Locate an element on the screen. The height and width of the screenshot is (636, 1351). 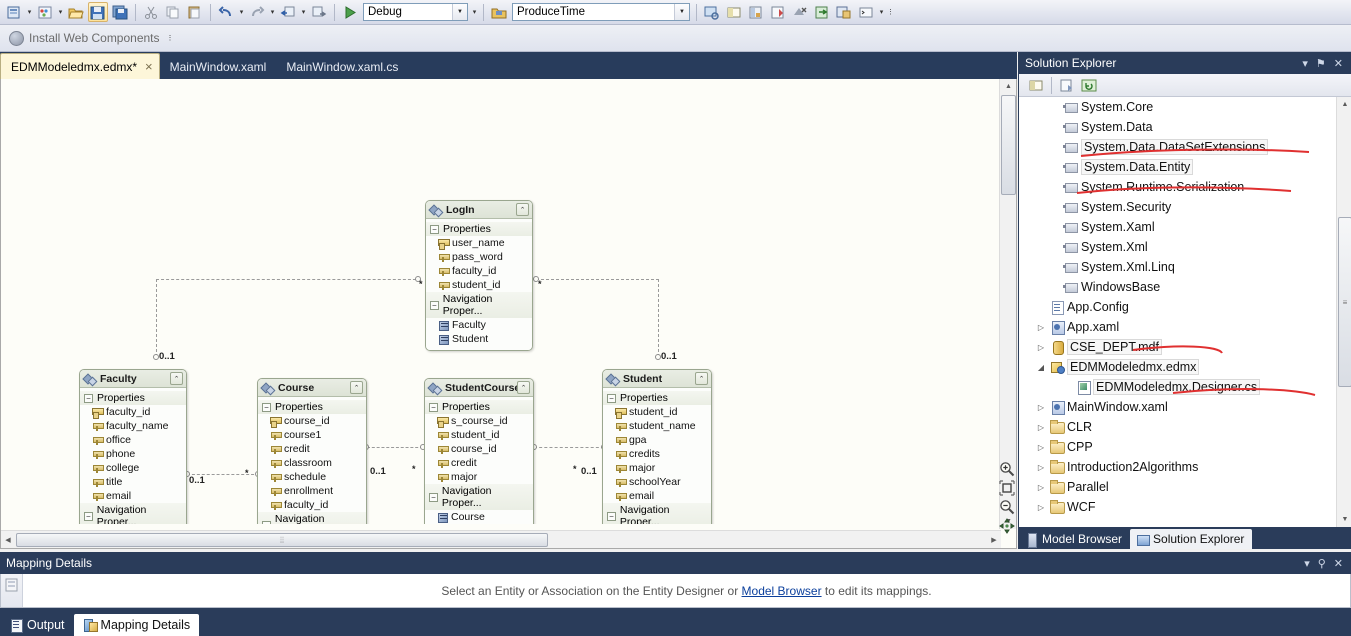
property-row: schoolYear is located at coordinates (657, 482).